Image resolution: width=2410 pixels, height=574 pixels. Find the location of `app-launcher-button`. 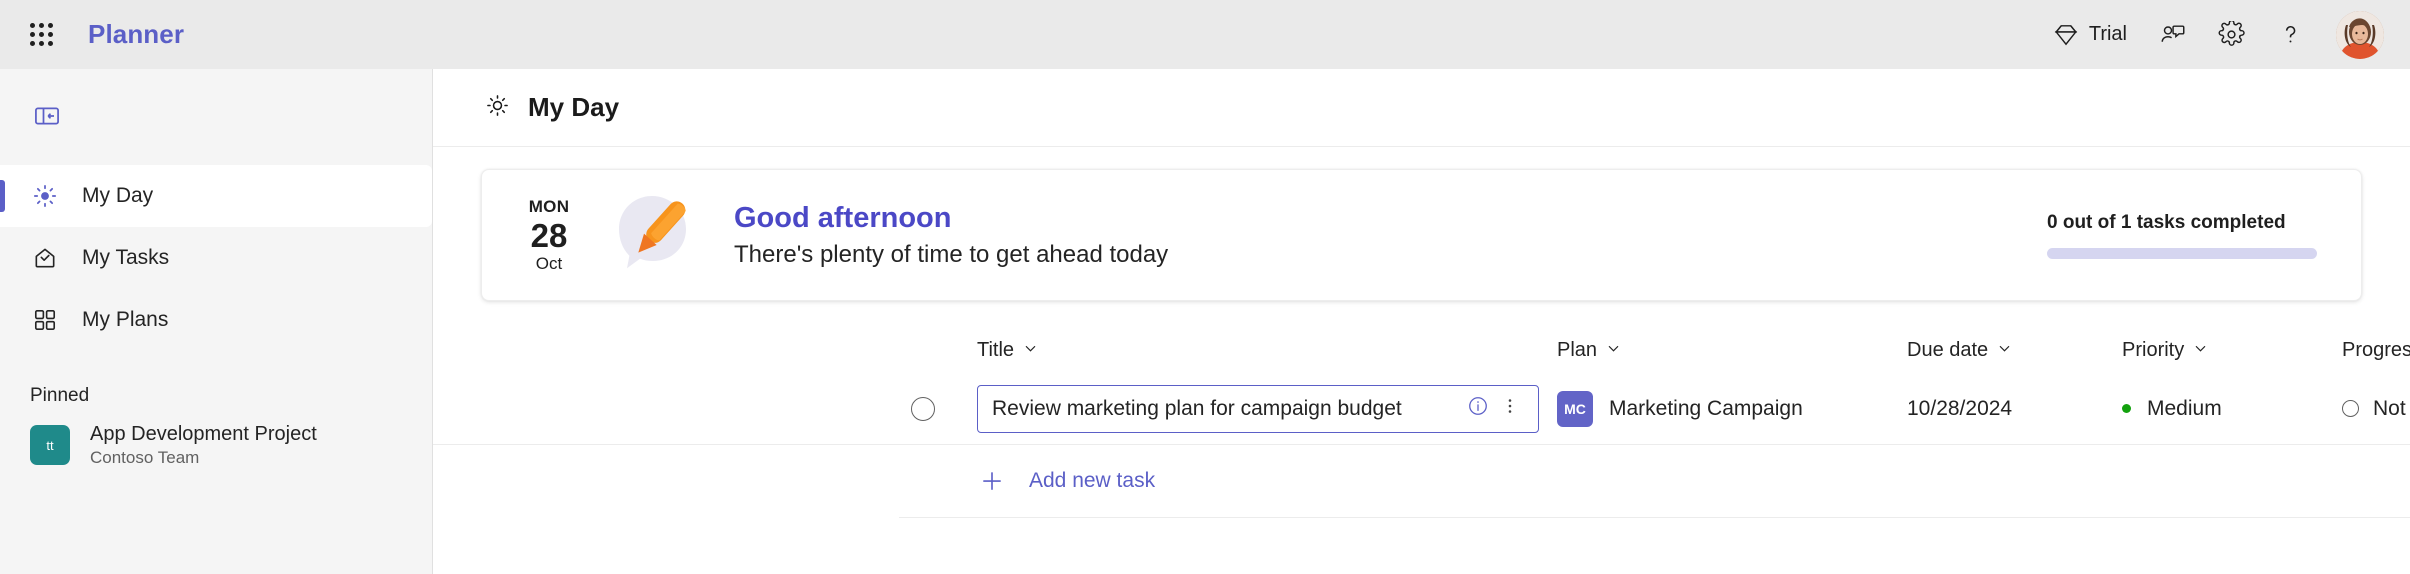

app-launcher-button is located at coordinates (41, 35).